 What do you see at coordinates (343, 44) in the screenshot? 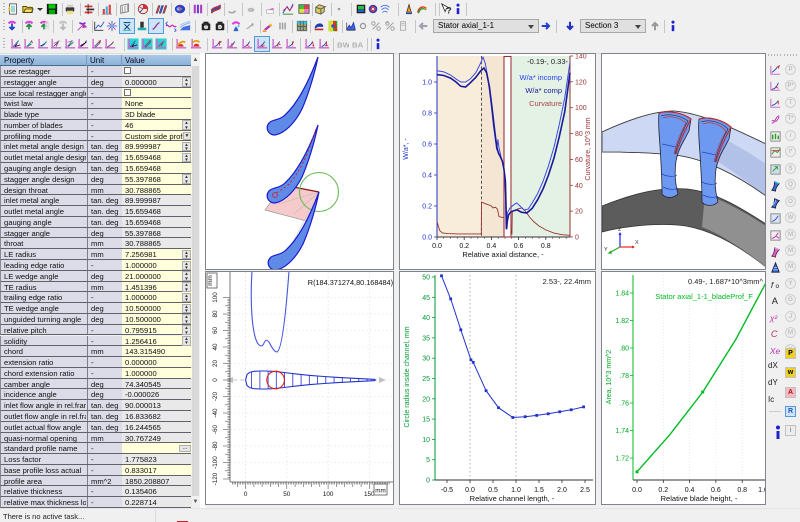
I see `svg-text: BW` at bounding box center [343, 44].